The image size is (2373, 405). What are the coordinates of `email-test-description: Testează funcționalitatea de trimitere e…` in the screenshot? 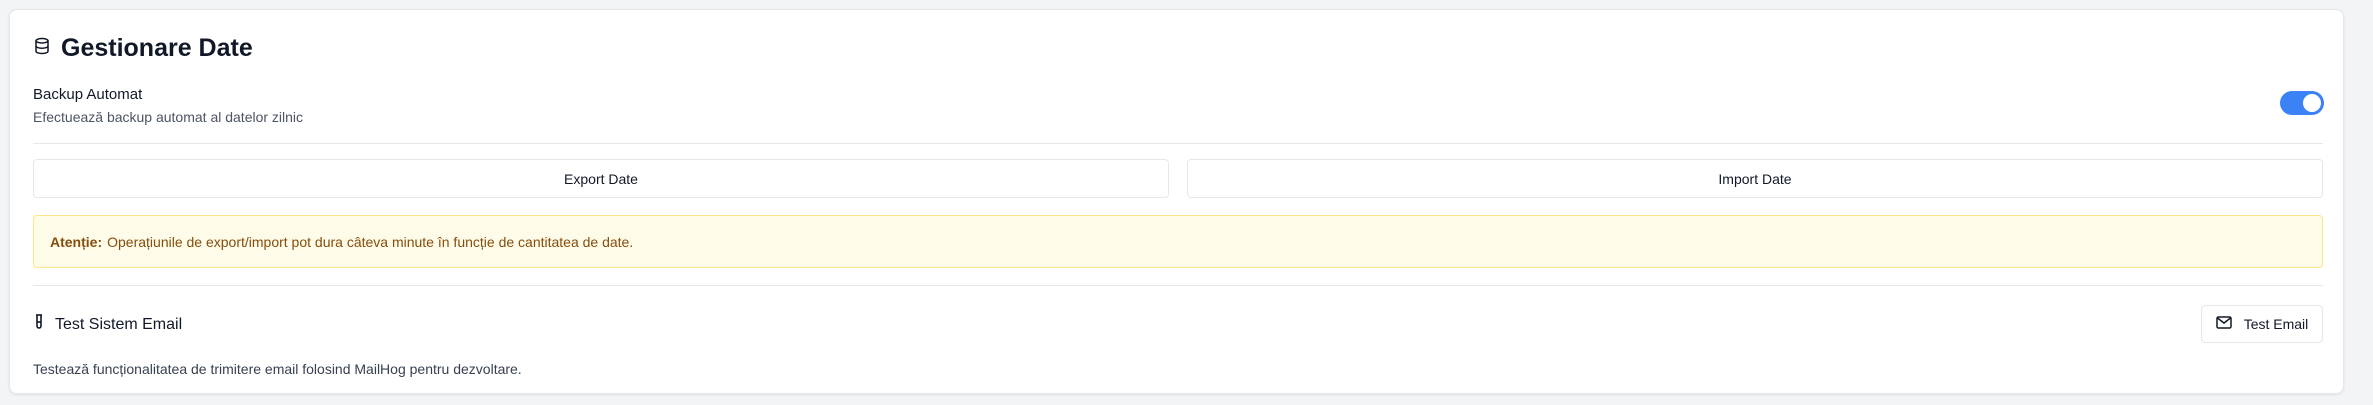 It's located at (277, 369).